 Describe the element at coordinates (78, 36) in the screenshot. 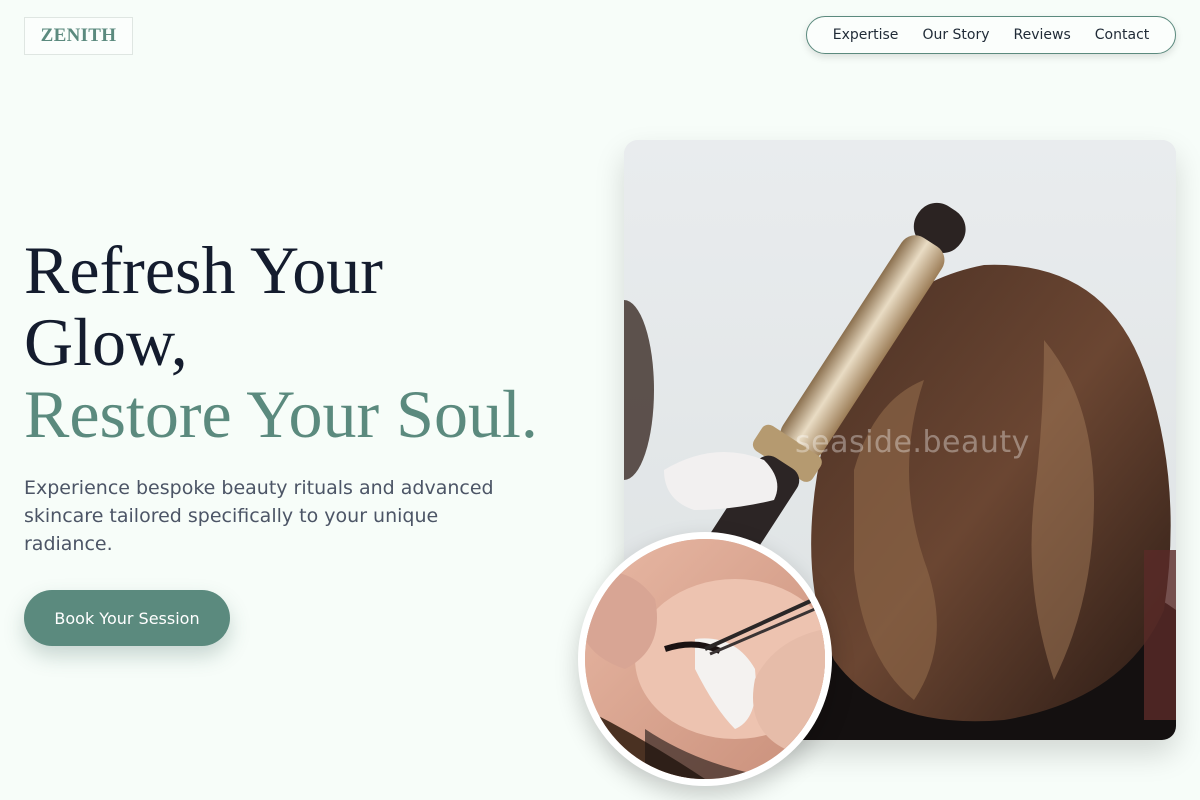

I see `brand-logo: ZENITH` at that location.